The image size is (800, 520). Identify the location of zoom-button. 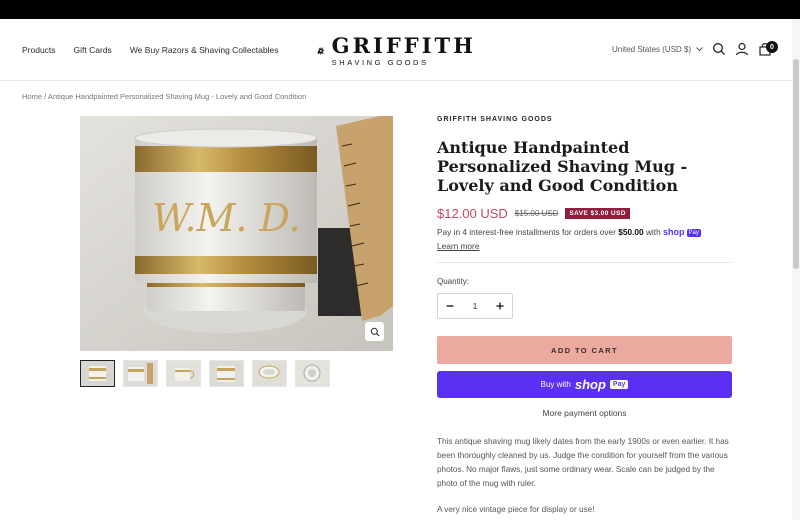
(374, 331).